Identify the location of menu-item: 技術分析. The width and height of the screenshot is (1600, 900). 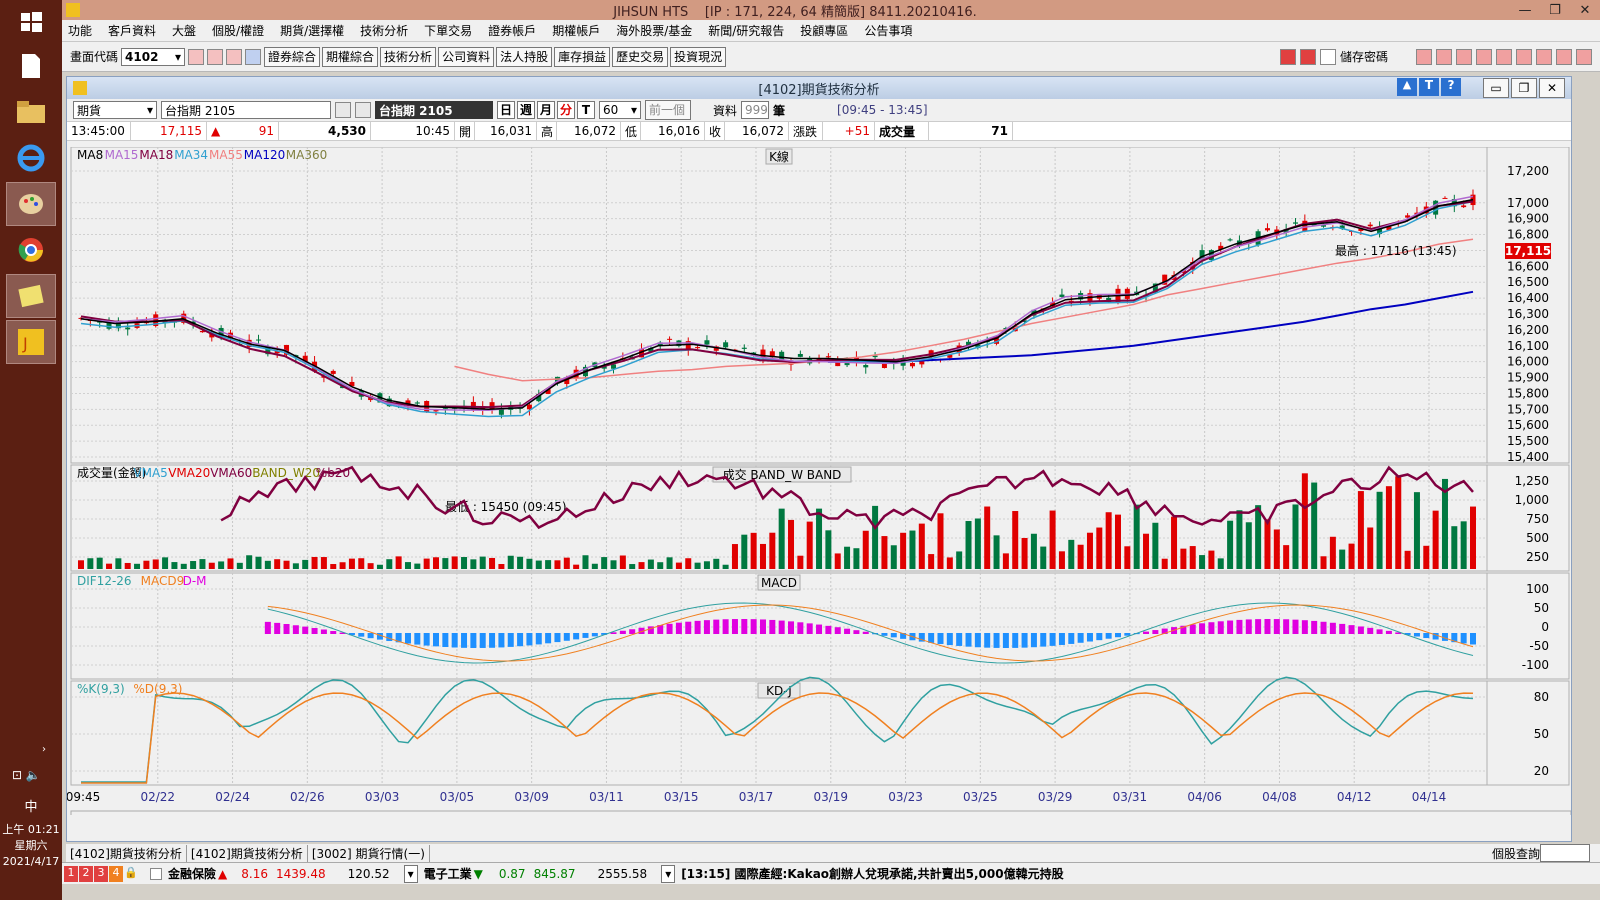
(384, 30).